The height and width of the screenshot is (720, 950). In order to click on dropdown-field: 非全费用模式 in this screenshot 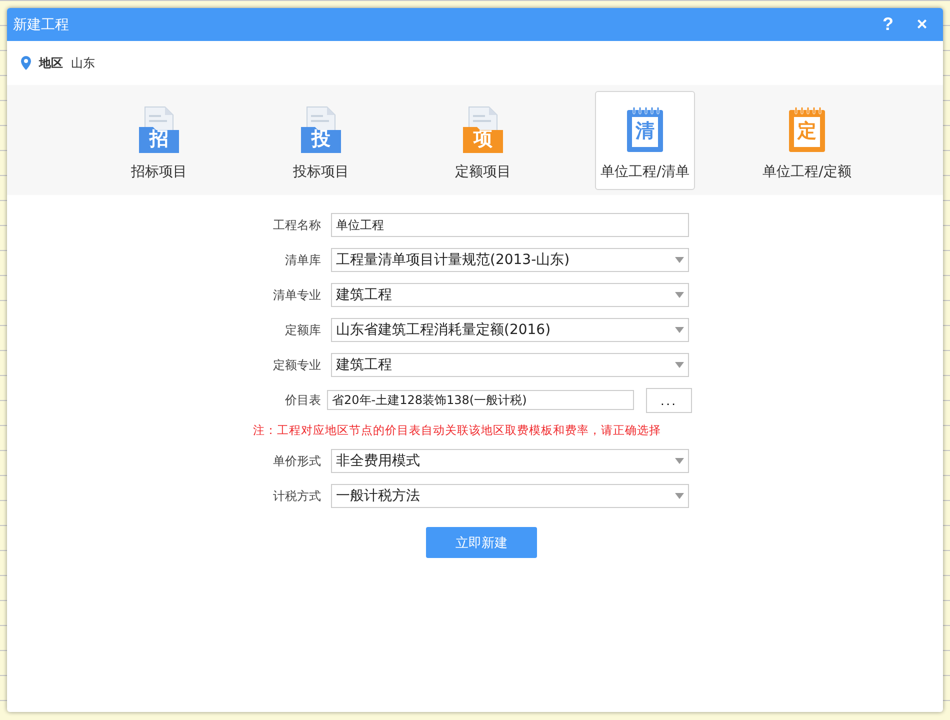, I will do `click(510, 461)`.